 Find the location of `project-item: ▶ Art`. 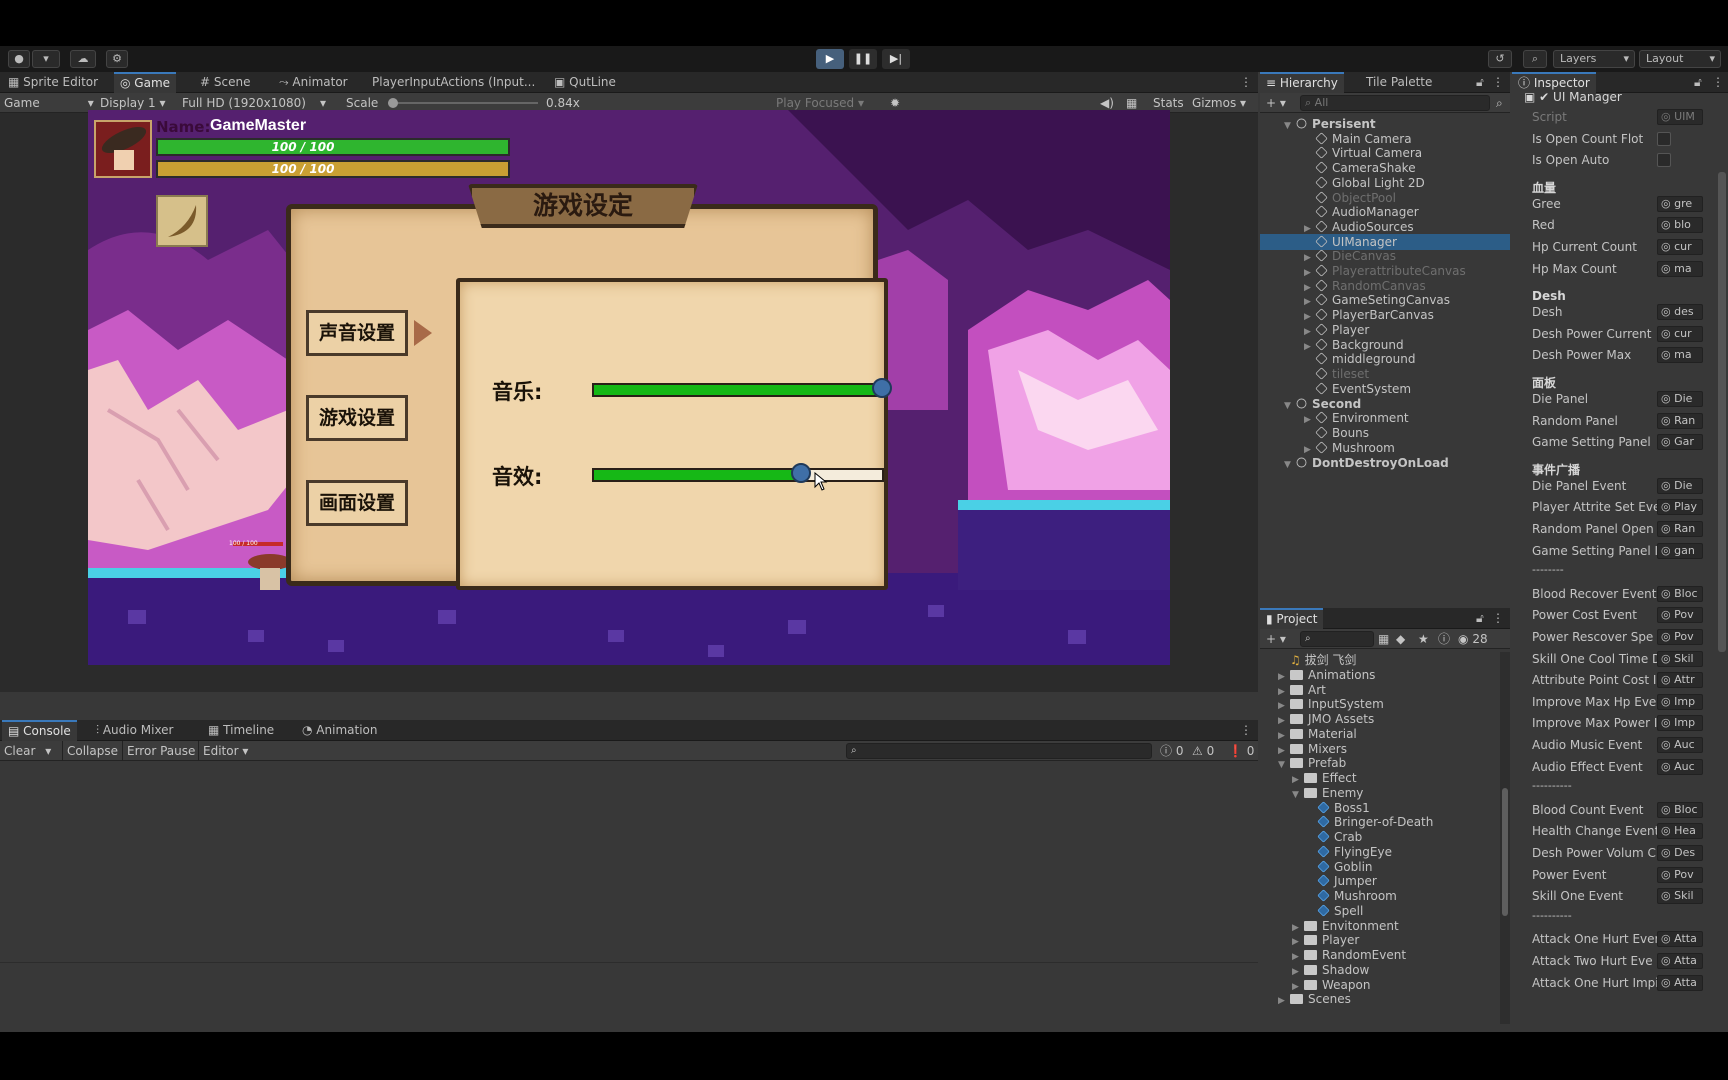

project-item: ▶ Art is located at coordinates (1293, 690).